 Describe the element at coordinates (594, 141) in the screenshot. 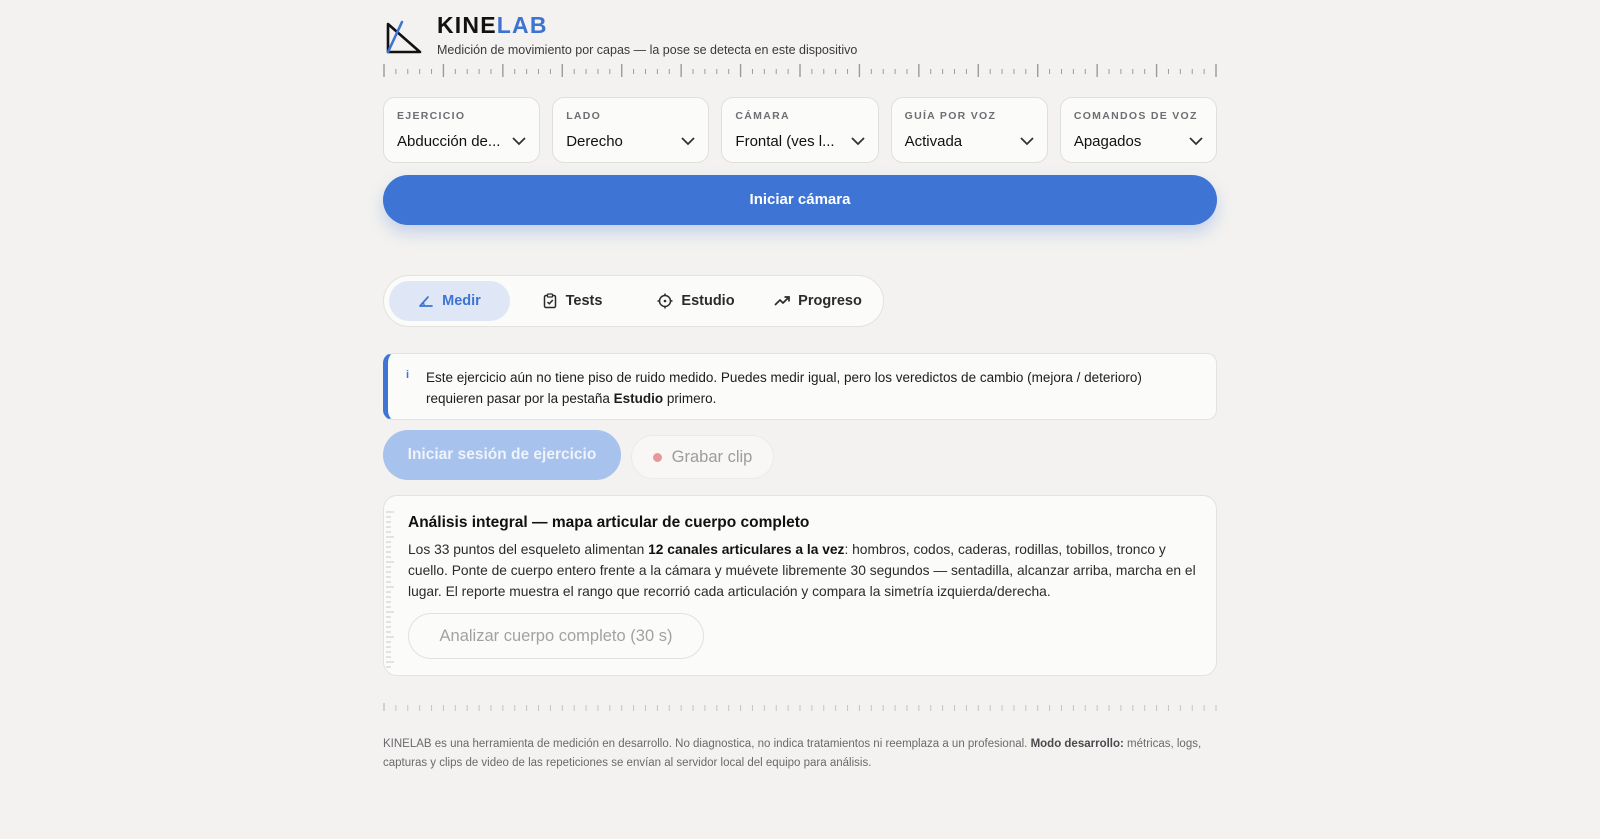

I see `side-select-value: Derecho` at that location.